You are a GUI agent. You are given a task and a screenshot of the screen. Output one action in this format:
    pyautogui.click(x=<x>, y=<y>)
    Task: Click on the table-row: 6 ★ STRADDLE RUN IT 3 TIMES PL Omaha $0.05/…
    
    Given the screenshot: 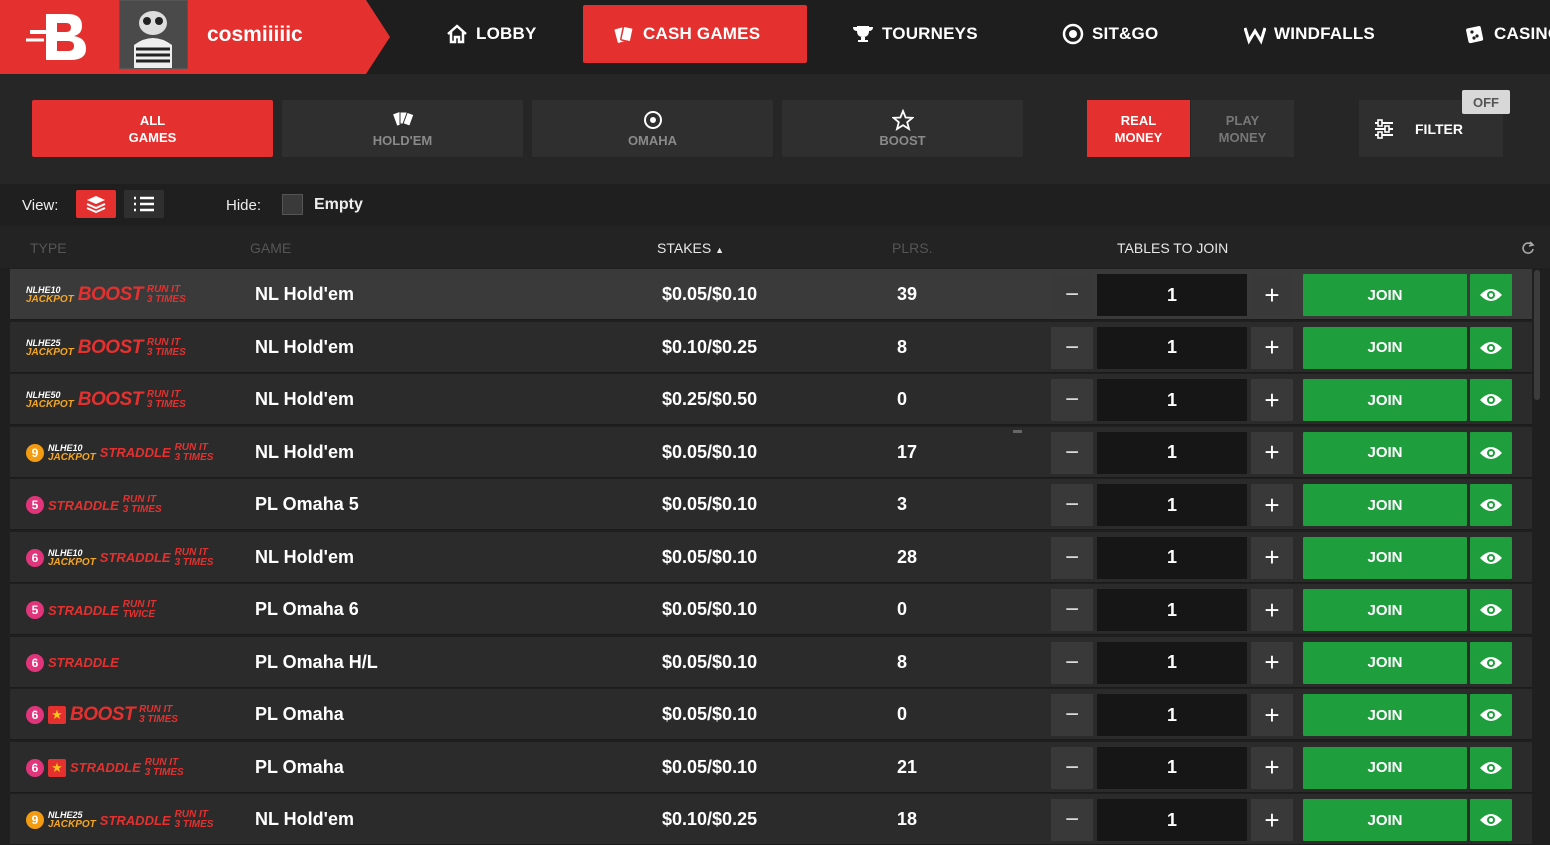 What is the action you would take?
    pyautogui.click(x=771, y=767)
    